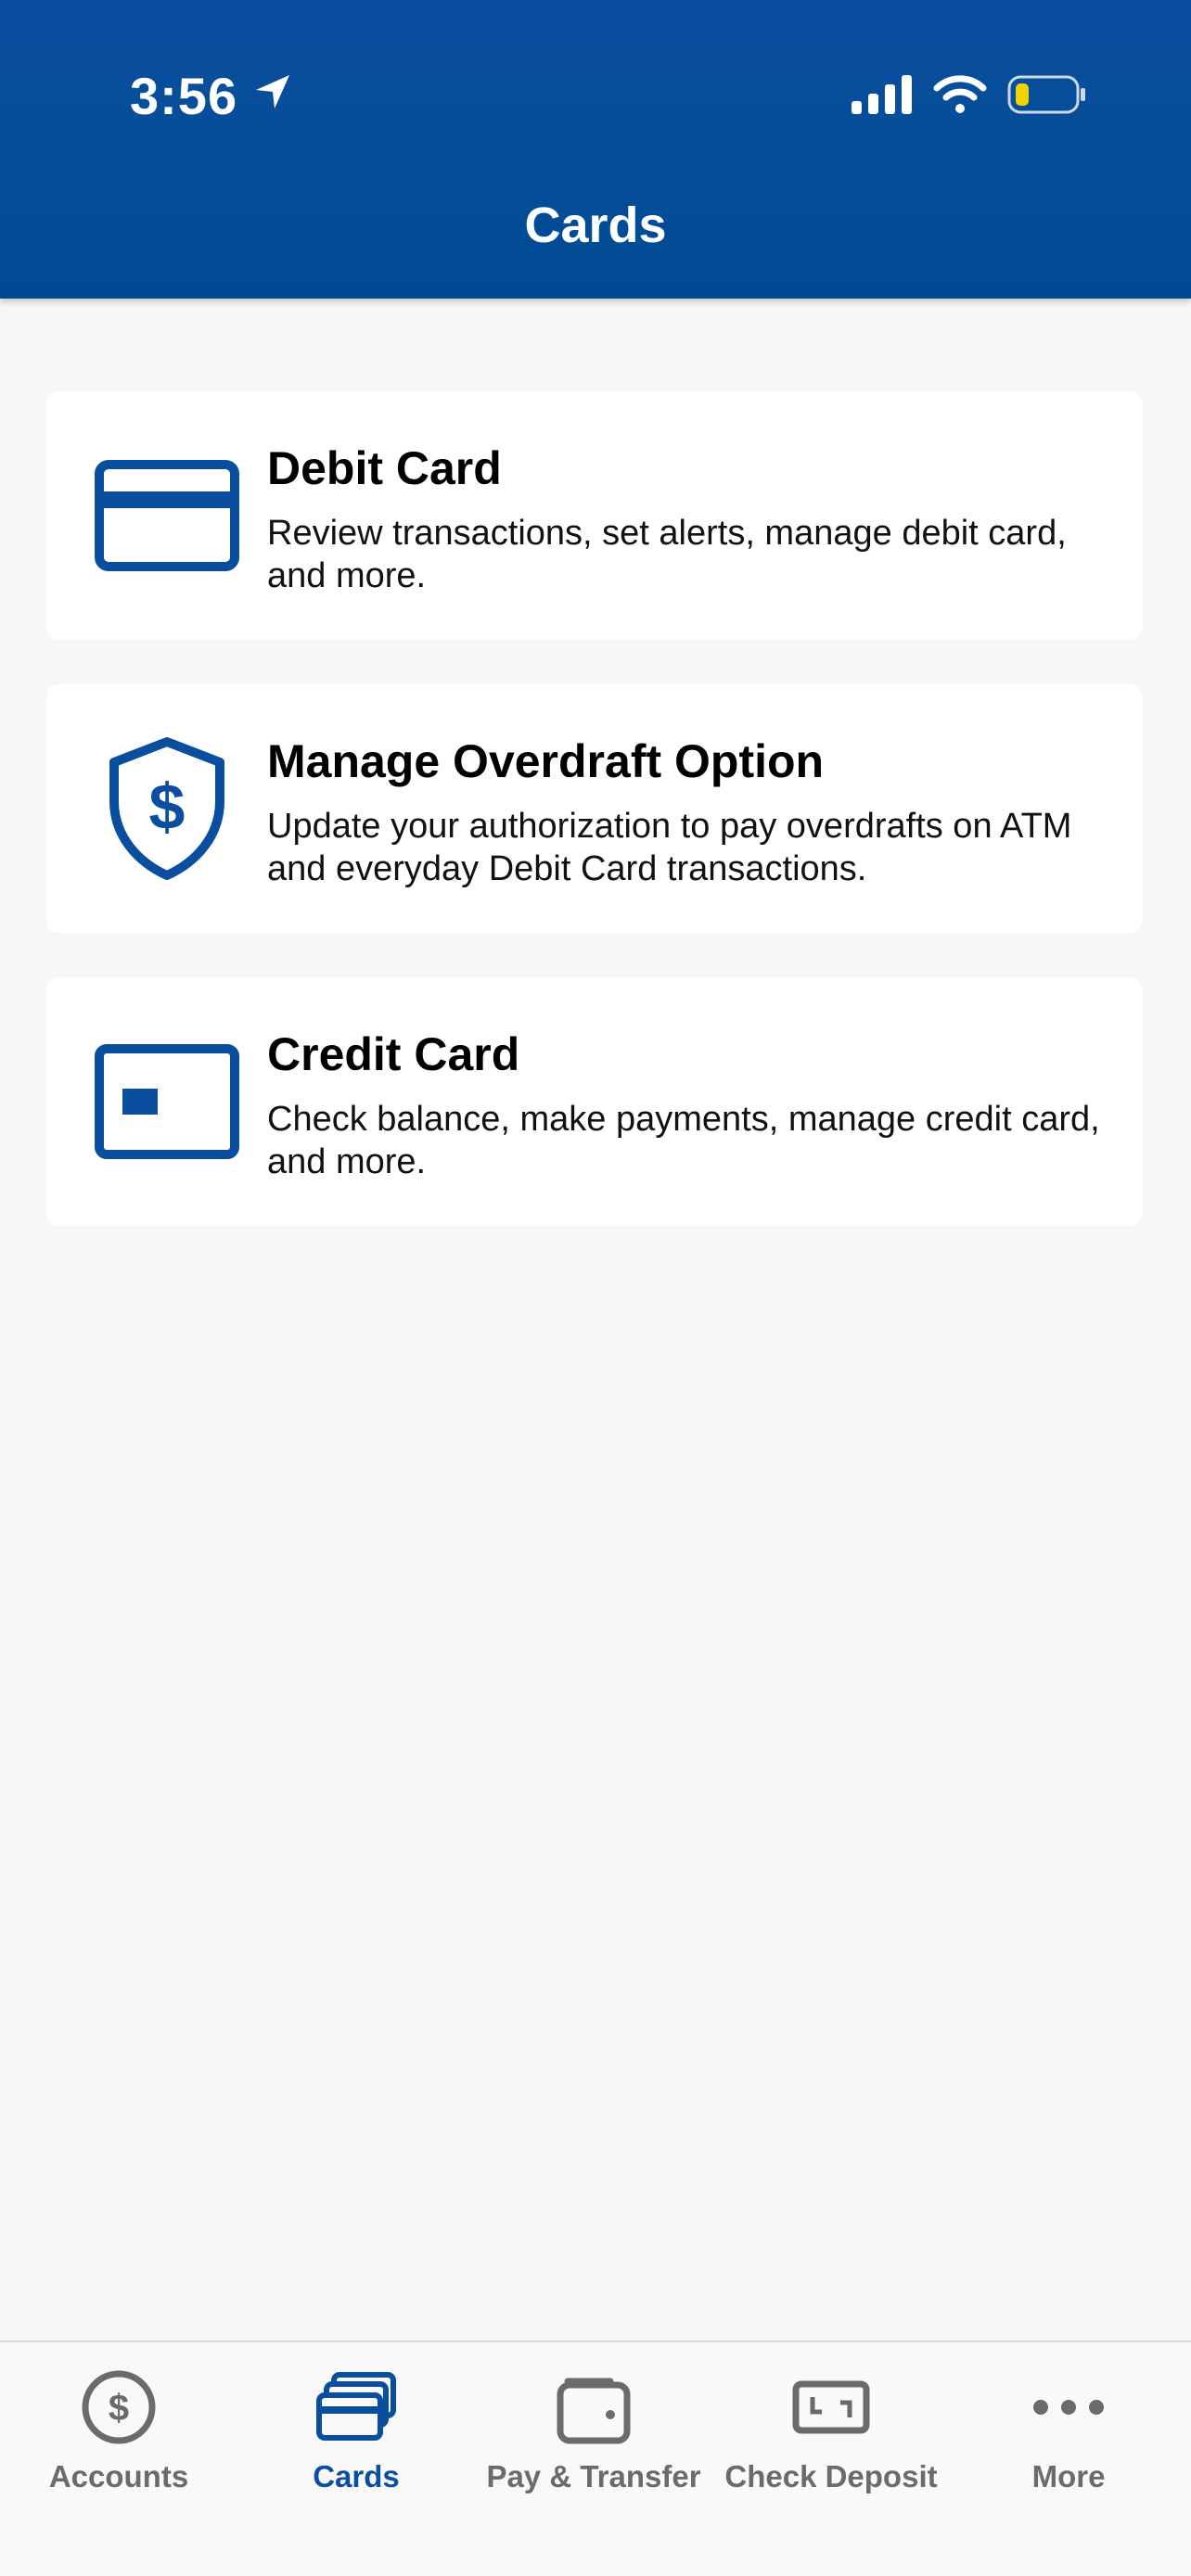  What do you see at coordinates (595, 150) in the screenshot?
I see `app-header: 3:56 Cards` at bounding box center [595, 150].